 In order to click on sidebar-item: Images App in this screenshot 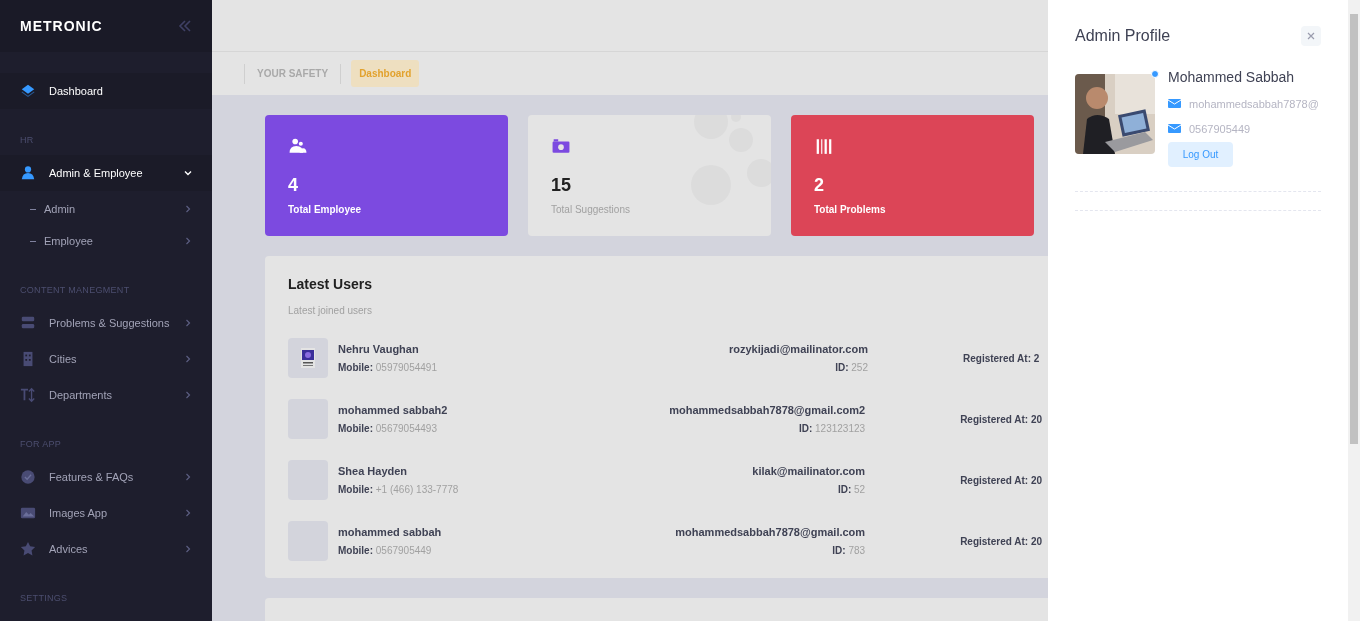, I will do `click(106, 513)`.